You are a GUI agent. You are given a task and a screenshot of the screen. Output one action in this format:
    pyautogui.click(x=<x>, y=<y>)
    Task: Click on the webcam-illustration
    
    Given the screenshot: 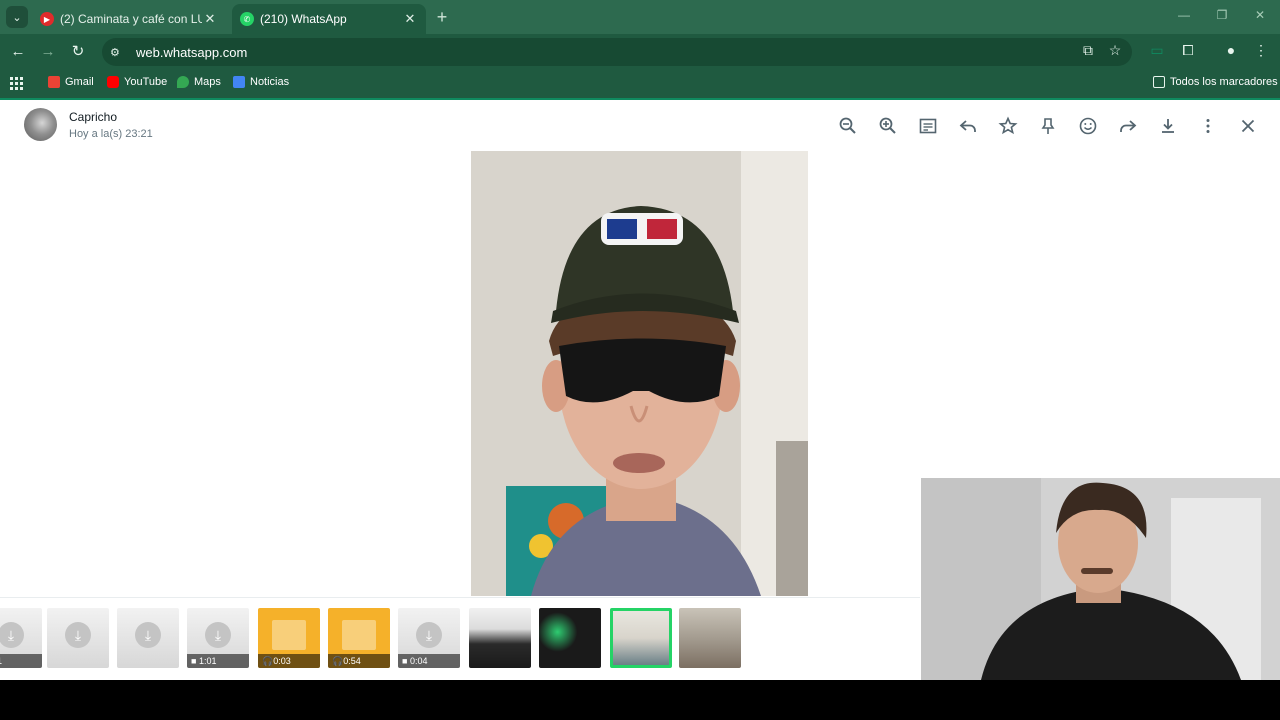 What is the action you would take?
    pyautogui.click(x=1100, y=579)
    